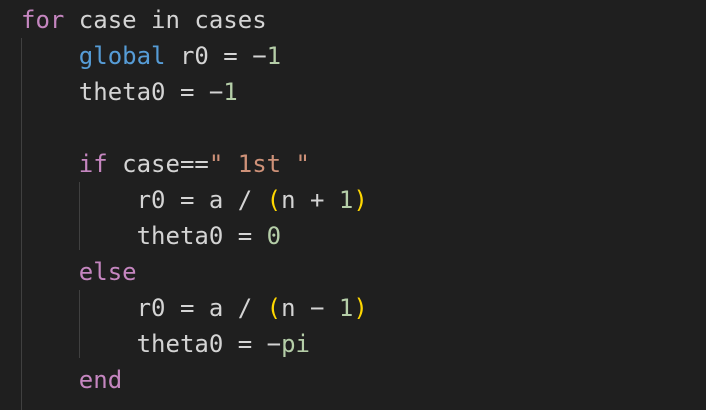 The height and width of the screenshot is (410, 706). I want to click on code-line: theta0 = −pi, so click(165, 344).